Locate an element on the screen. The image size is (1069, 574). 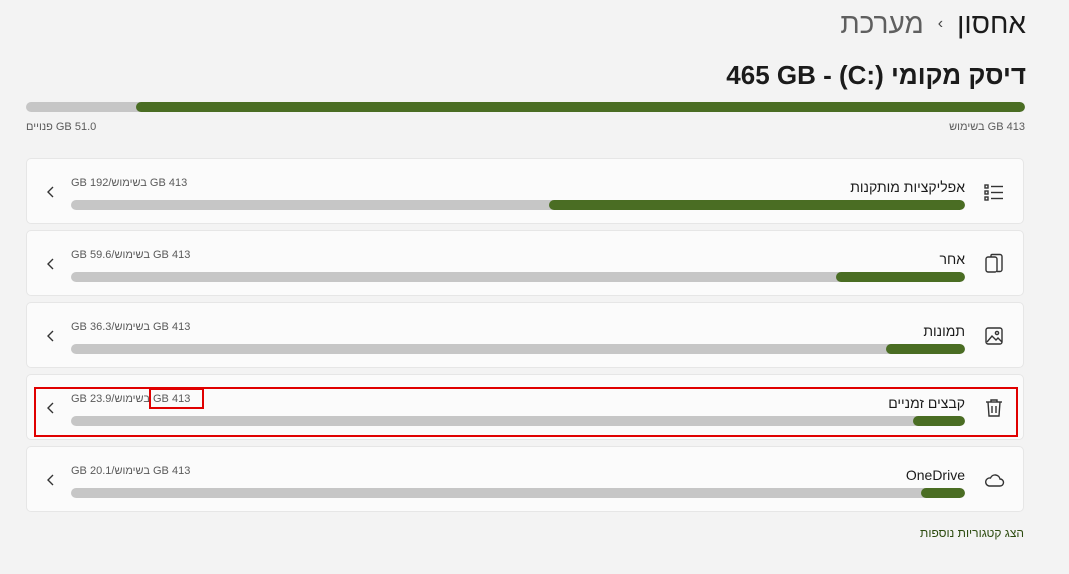
breadcrumb-parent-system: מערכת is located at coordinates (881, 24).